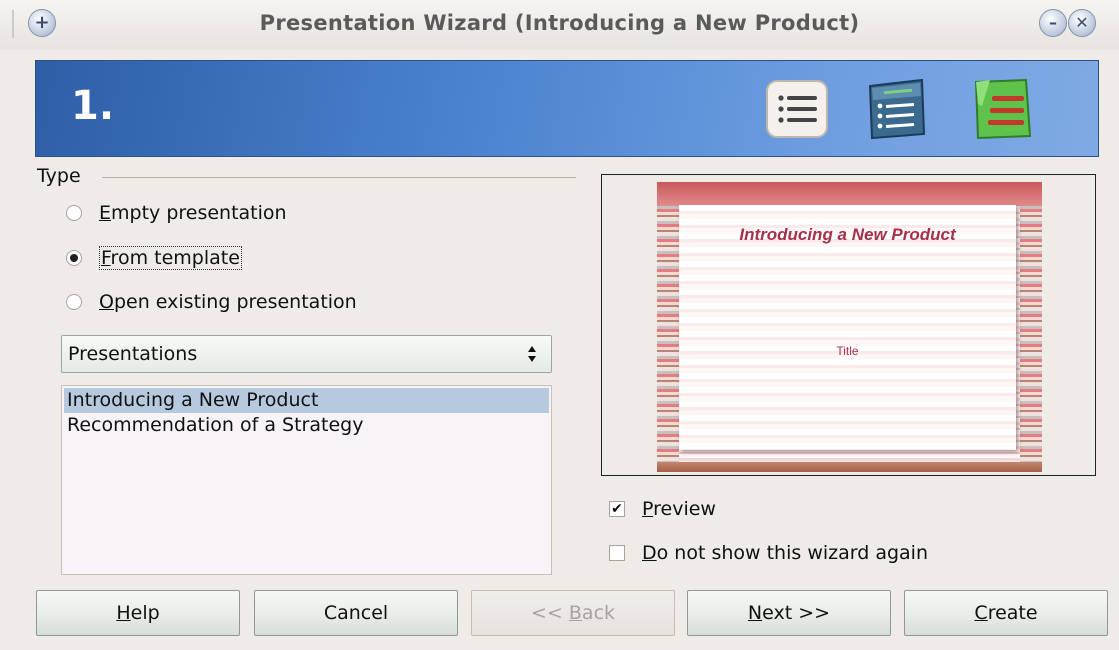 The height and width of the screenshot is (650, 1119). I want to click on template-document-icon, so click(897, 109).